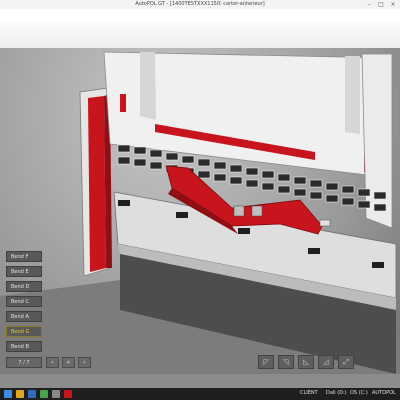 The image size is (400, 400). Describe the element at coordinates (384, 393) in the screenshot. I see `tray-item-autopol: AUTOPOL` at that location.